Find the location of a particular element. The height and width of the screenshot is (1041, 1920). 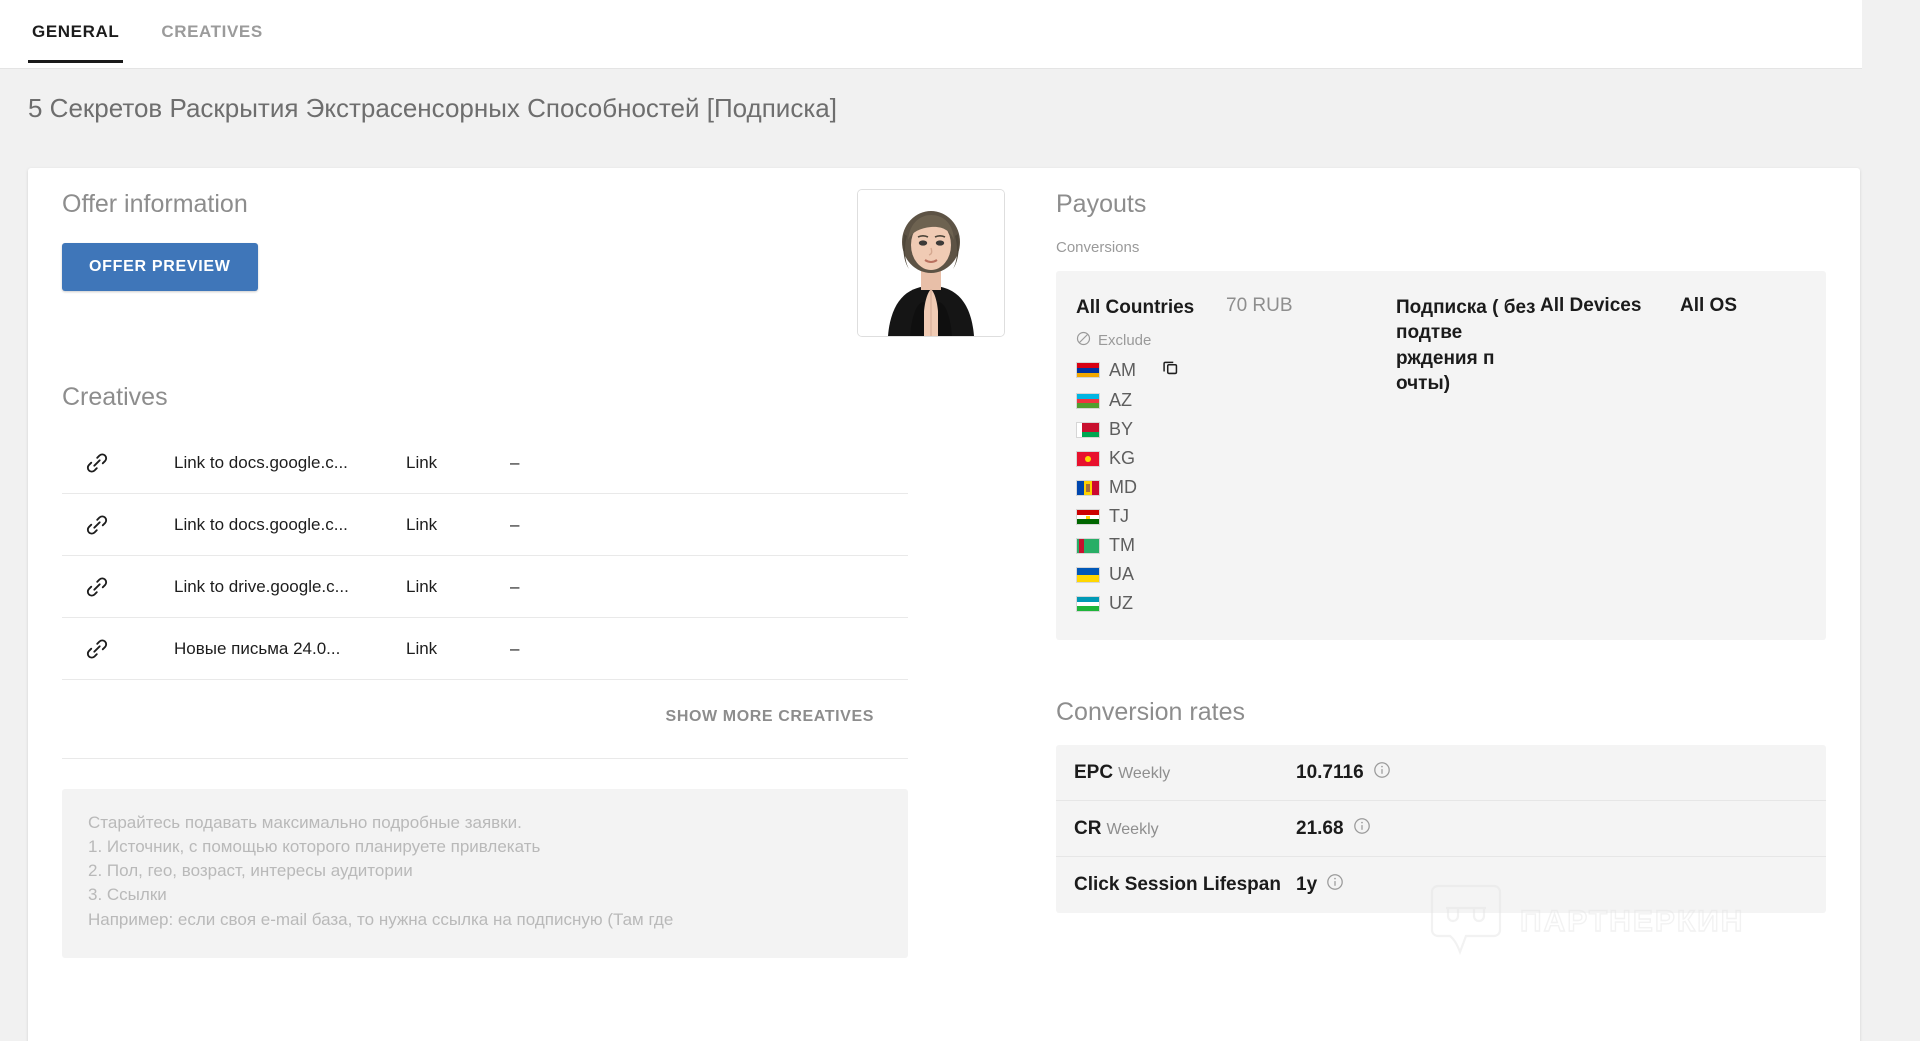

flag-am-icon is located at coordinates (1088, 370).